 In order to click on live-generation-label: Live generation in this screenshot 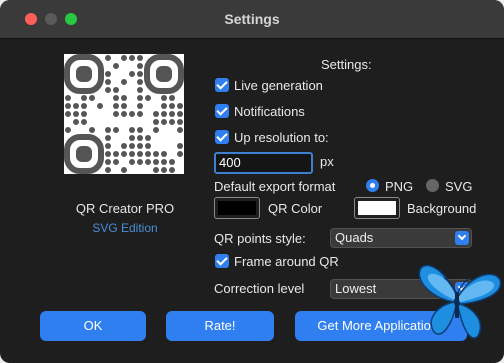, I will do `click(278, 85)`.